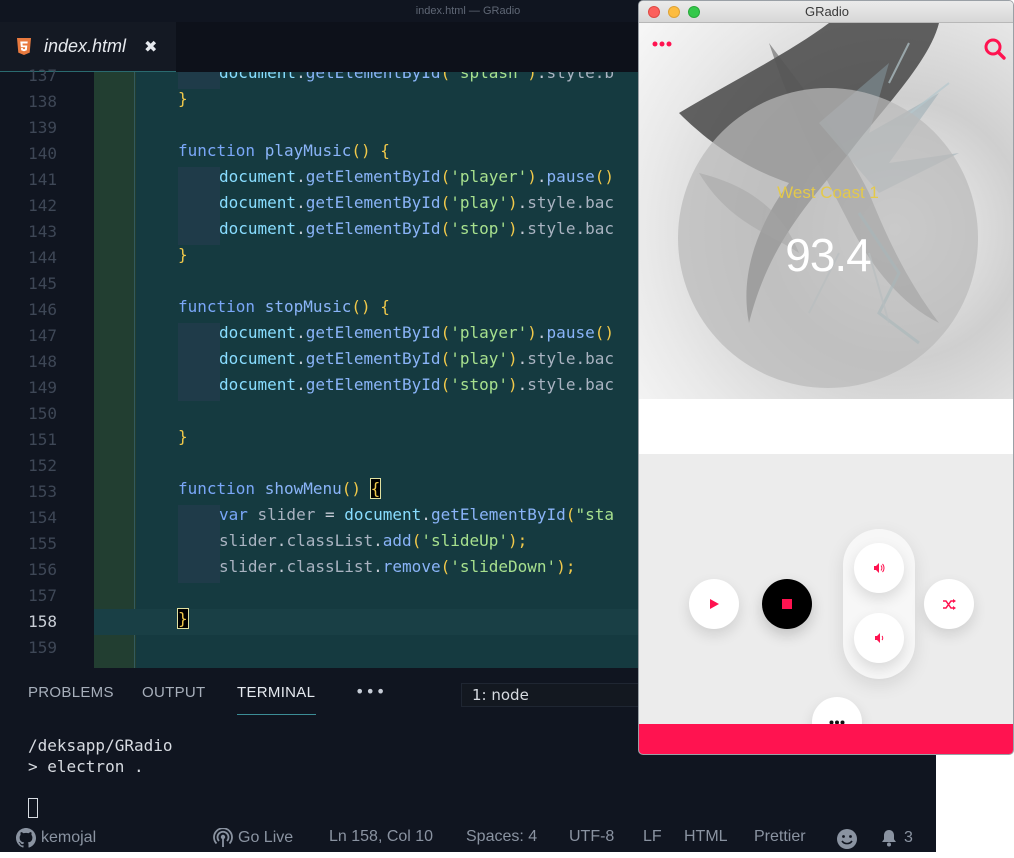  I want to click on terminal-select: 1: node, so click(550, 695).